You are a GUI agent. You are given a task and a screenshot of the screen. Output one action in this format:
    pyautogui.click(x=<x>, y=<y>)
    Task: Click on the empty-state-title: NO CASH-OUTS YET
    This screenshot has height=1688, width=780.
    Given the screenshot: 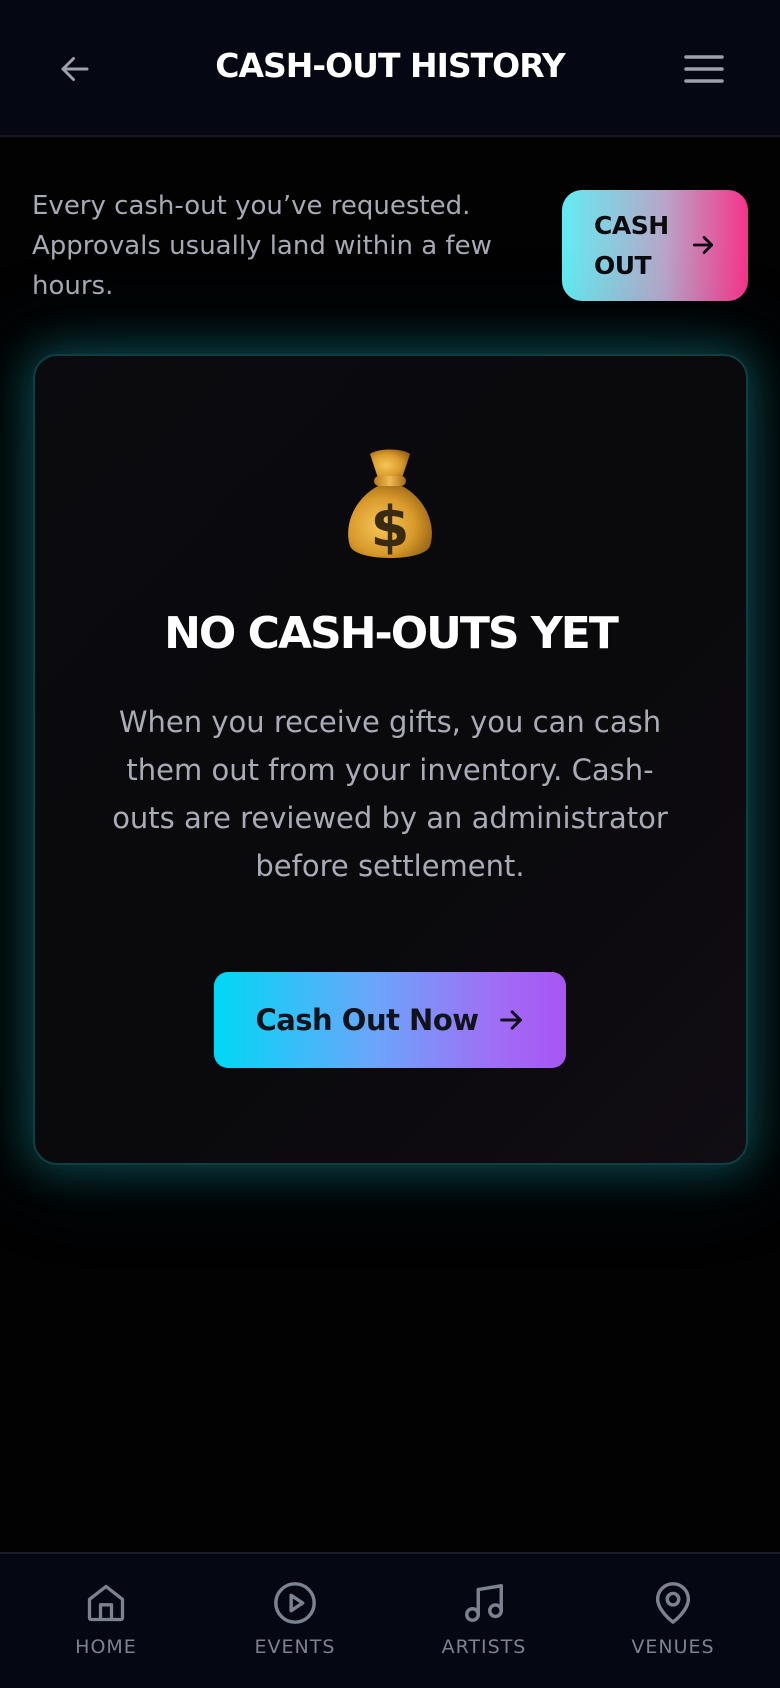 What is the action you would take?
    pyautogui.click(x=391, y=633)
    